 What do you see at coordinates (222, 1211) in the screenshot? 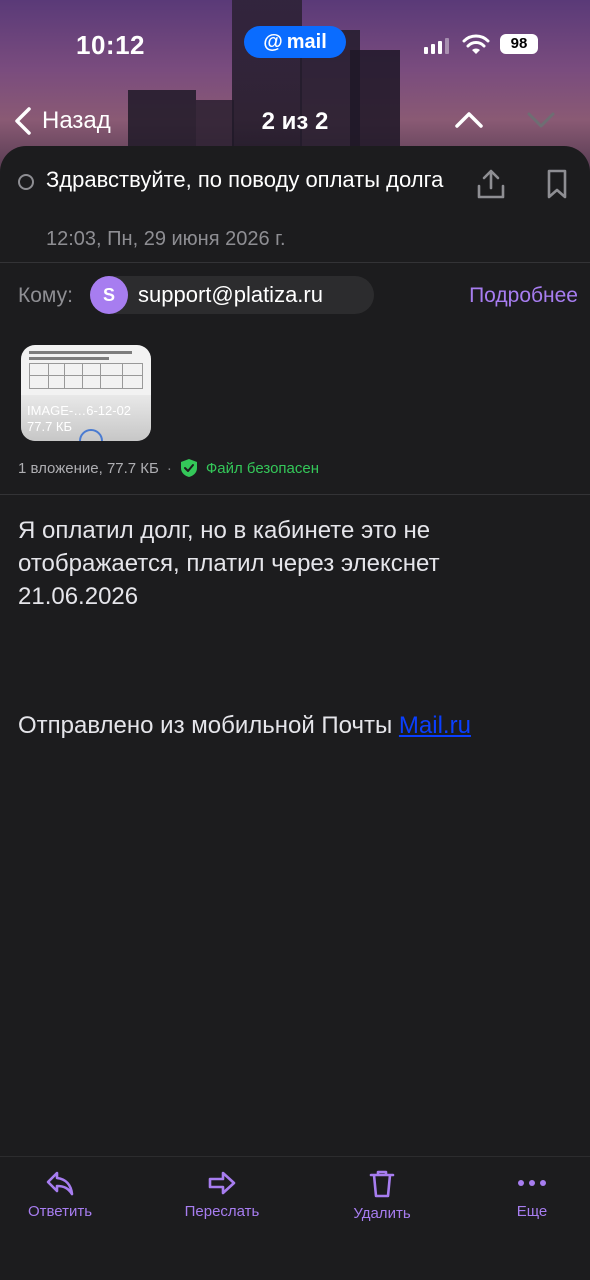
I see `forward-label: Переслать` at bounding box center [222, 1211].